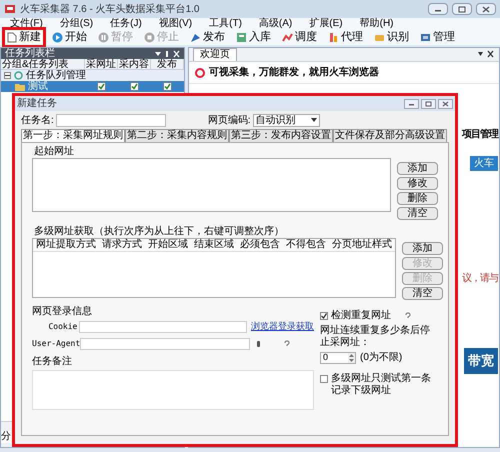 This screenshot has height=452, width=500. I want to click on toolbar-button: 发布, so click(207, 37).